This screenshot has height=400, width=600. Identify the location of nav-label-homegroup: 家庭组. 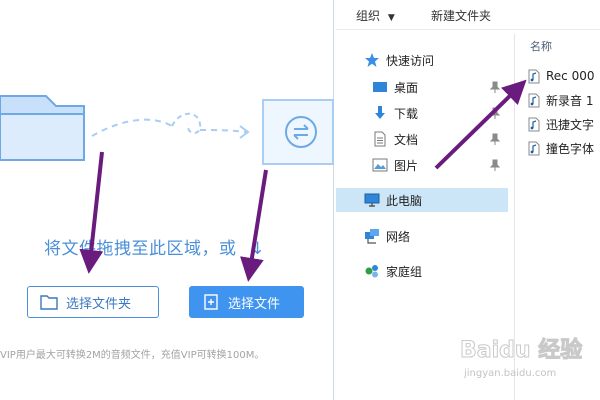
(404, 271).